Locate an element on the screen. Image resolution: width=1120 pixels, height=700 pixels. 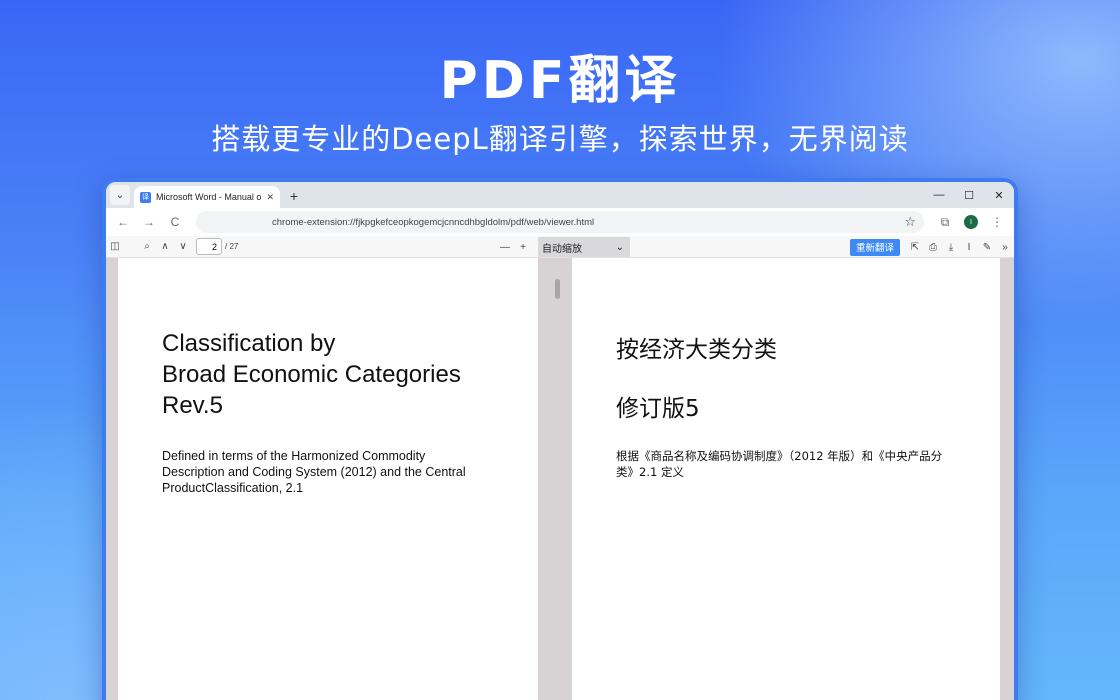
original-title-line-3: Rev.5 is located at coordinates (192, 405).